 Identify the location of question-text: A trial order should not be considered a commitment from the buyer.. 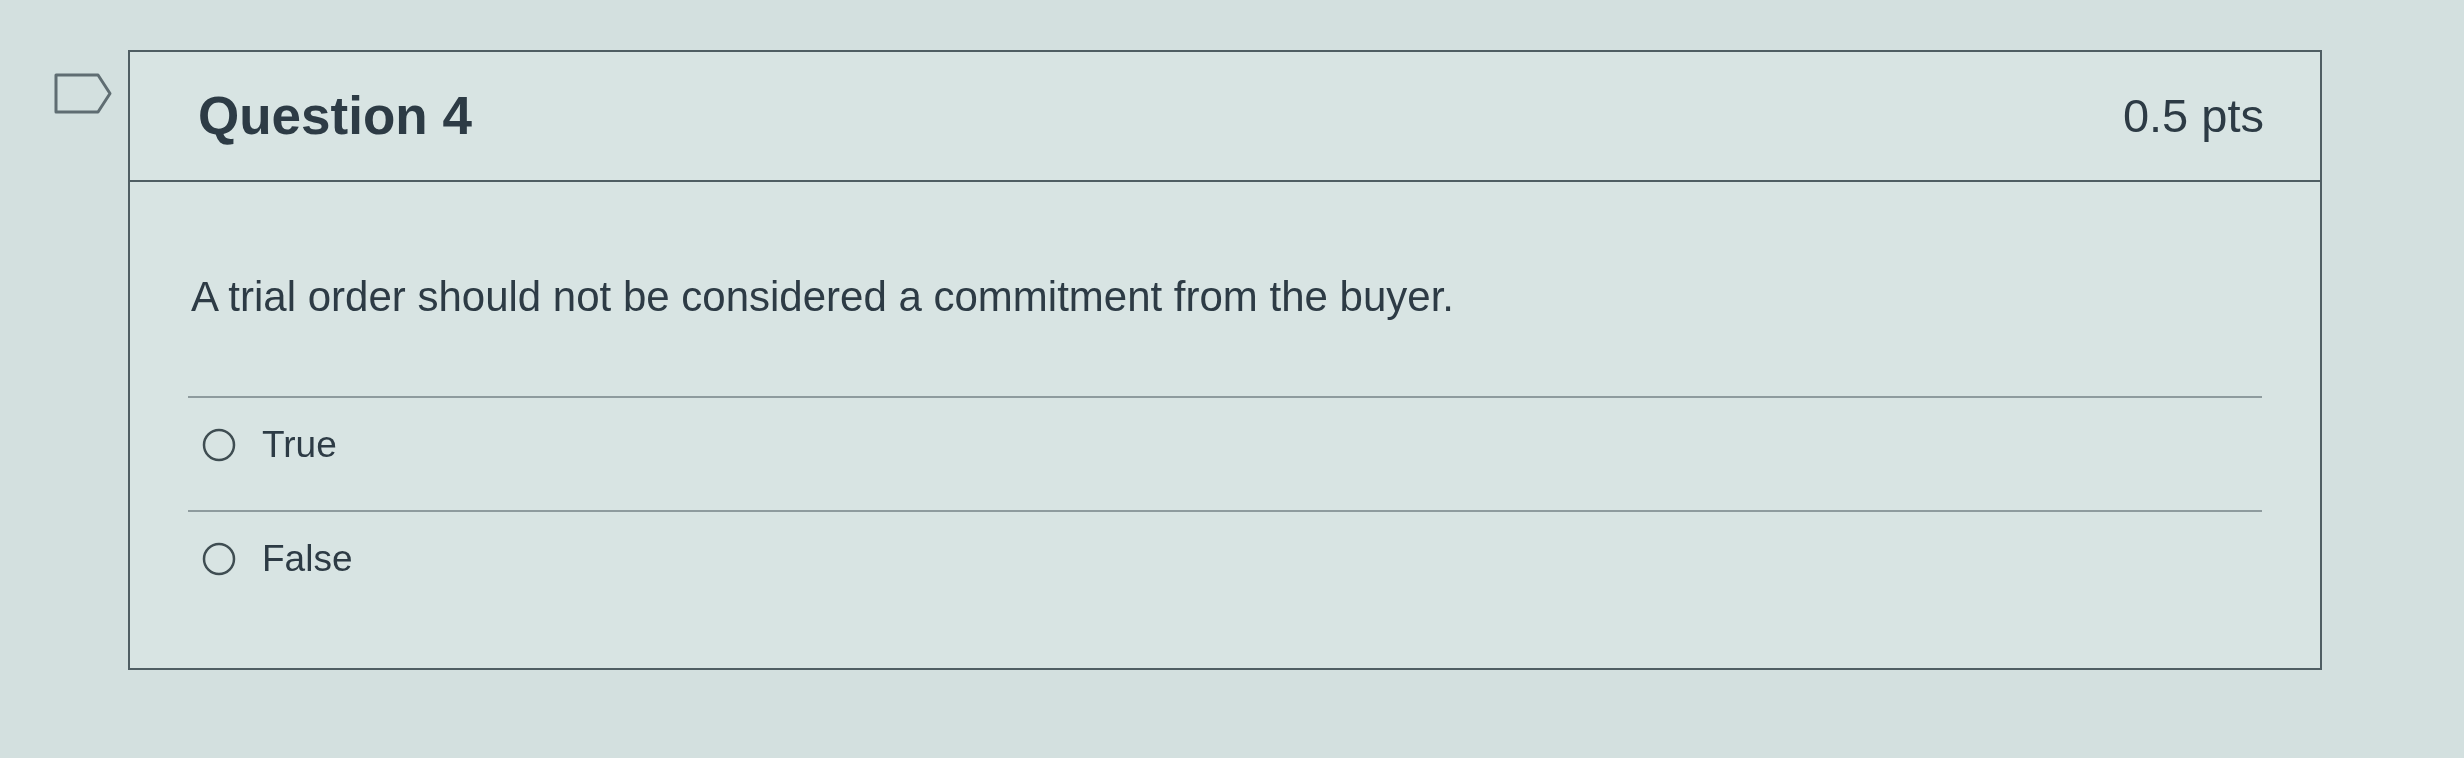
(822, 297).